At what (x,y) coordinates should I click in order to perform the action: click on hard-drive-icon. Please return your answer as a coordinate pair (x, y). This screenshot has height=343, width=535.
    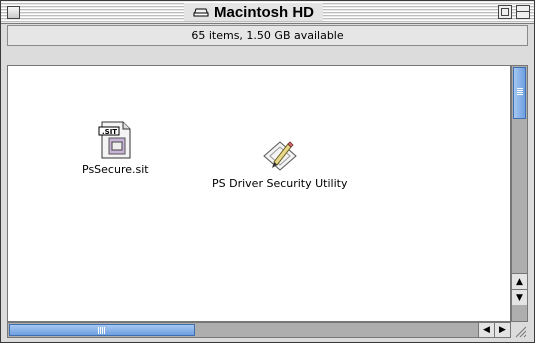
    Looking at the image, I should click on (201, 12).